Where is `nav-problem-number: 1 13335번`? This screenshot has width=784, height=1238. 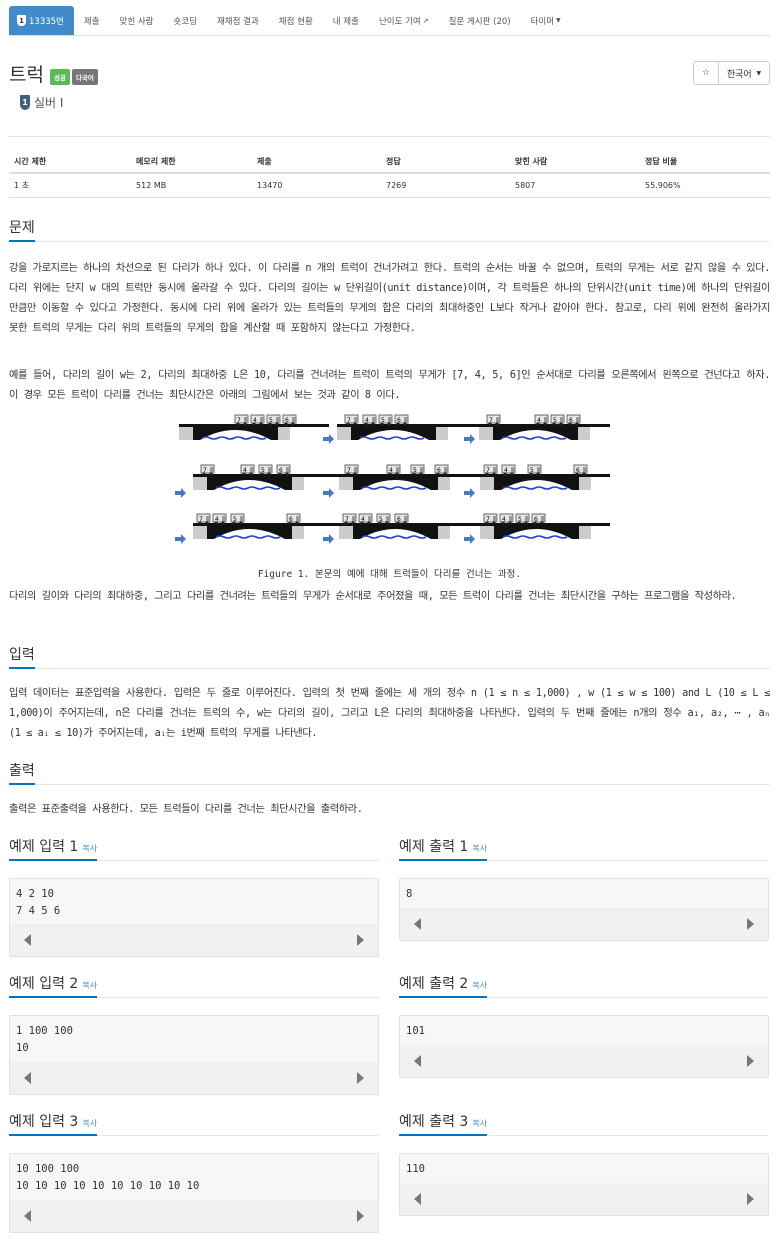 nav-problem-number: 1 13335번 is located at coordinates (41, 20).